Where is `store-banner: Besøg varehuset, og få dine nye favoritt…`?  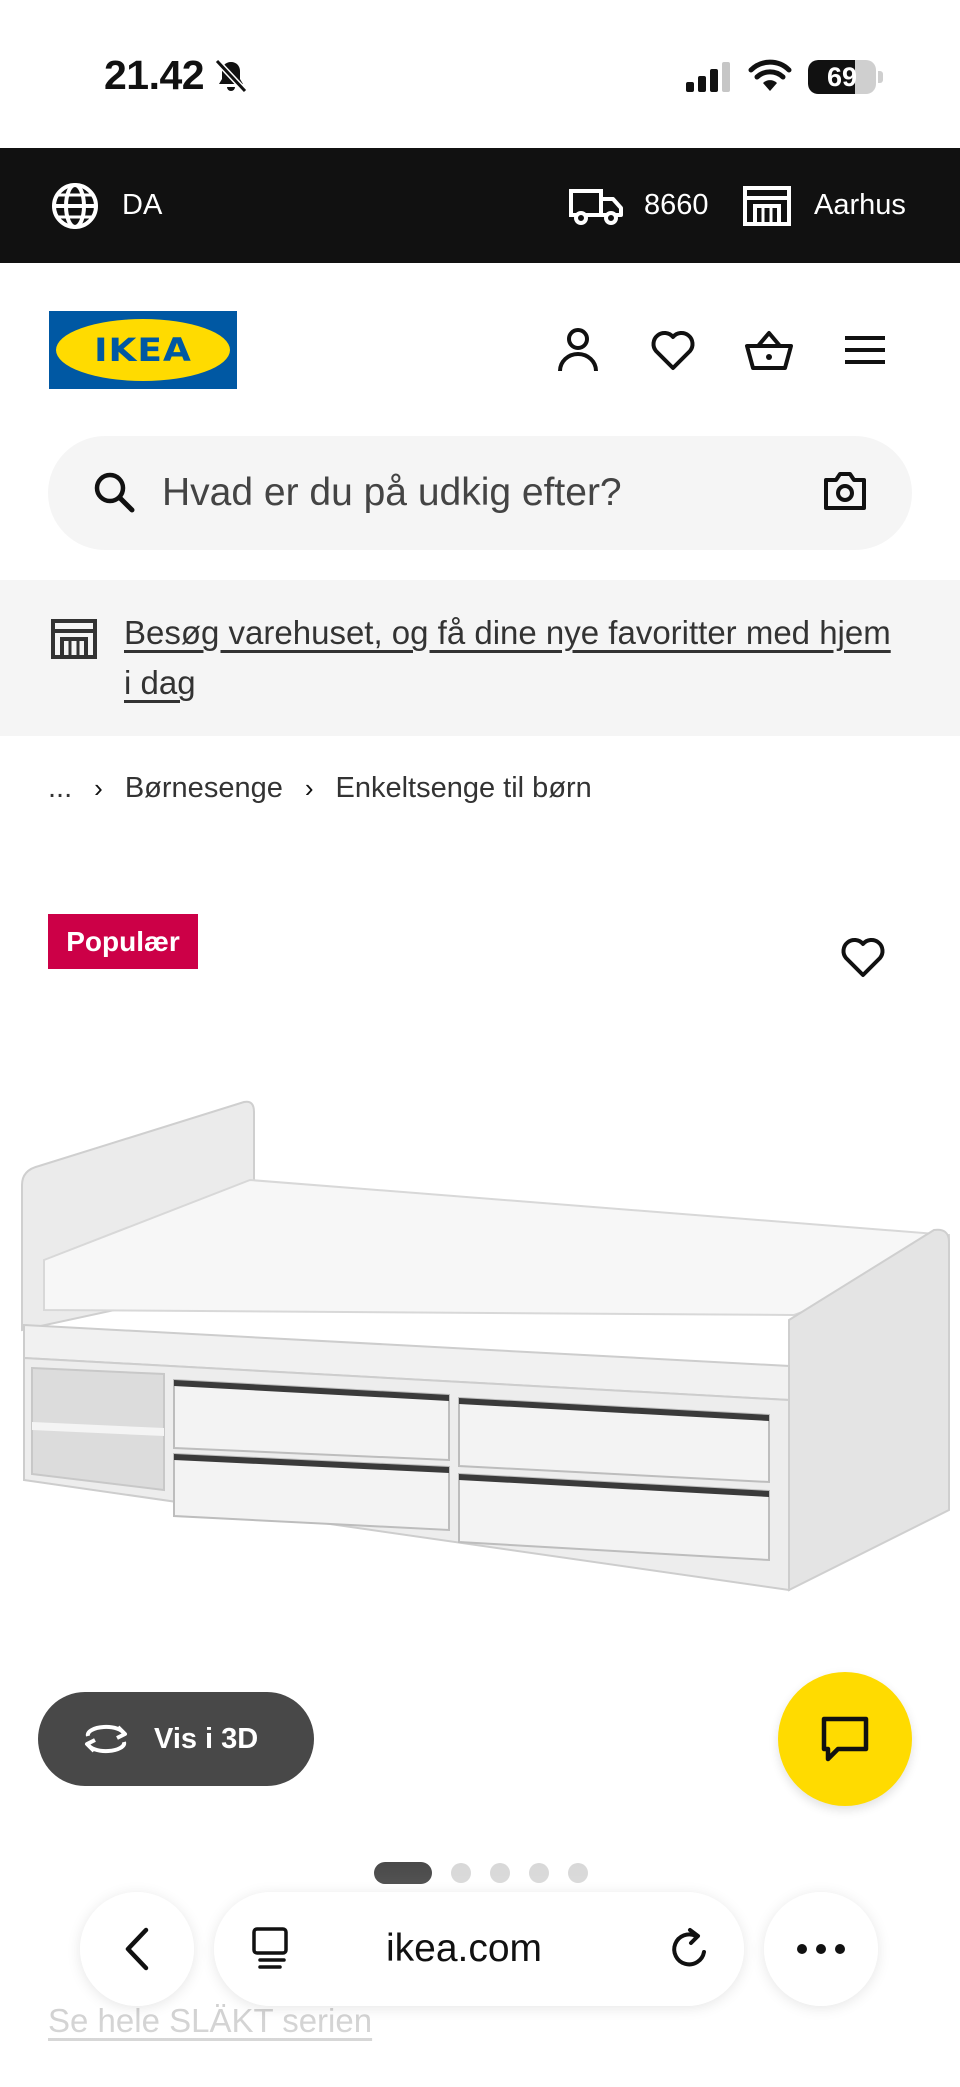 store-banner: Besøg varehuset, og få dine nye favoritt… is located at coordinates (480, 658).